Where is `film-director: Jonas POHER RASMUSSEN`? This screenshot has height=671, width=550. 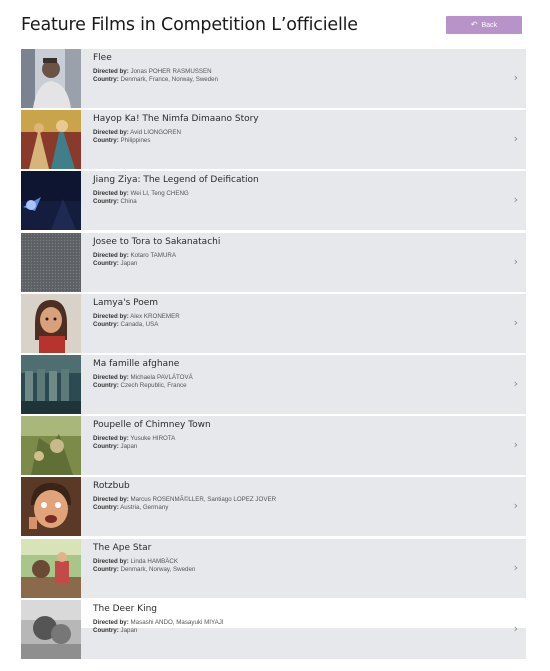
film-director: Jonas POHER RASMUSSEN is located at coordinates (171, 71).